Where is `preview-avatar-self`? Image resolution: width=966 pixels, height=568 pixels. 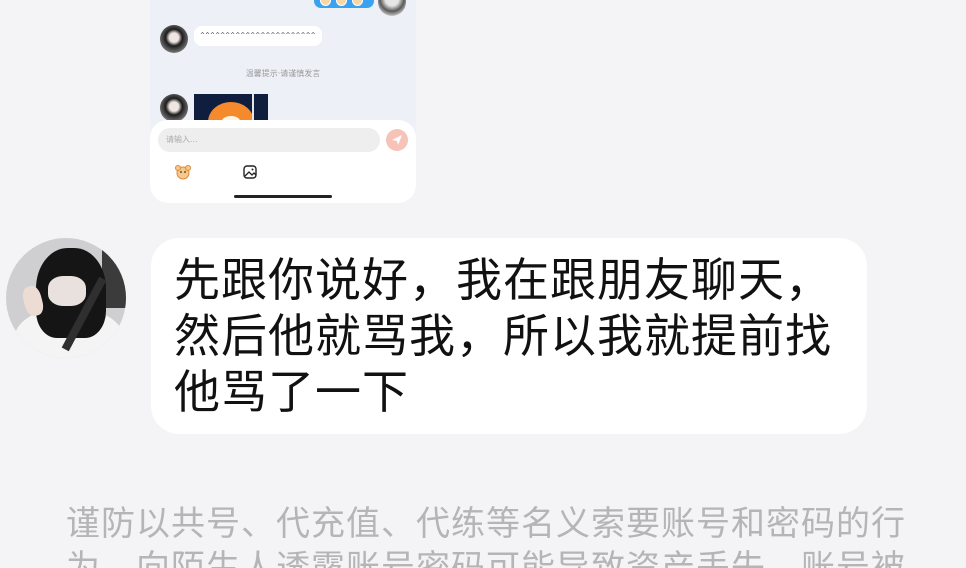 preview-avatar-self is located at coordinates (392, 8).